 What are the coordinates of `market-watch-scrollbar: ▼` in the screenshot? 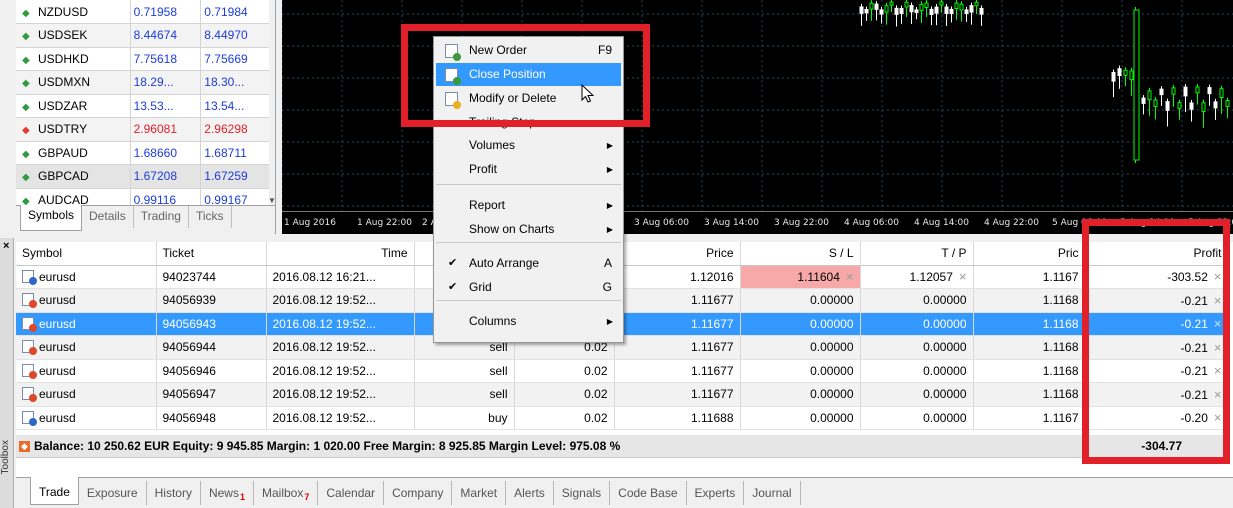 It's located at (272, 102).